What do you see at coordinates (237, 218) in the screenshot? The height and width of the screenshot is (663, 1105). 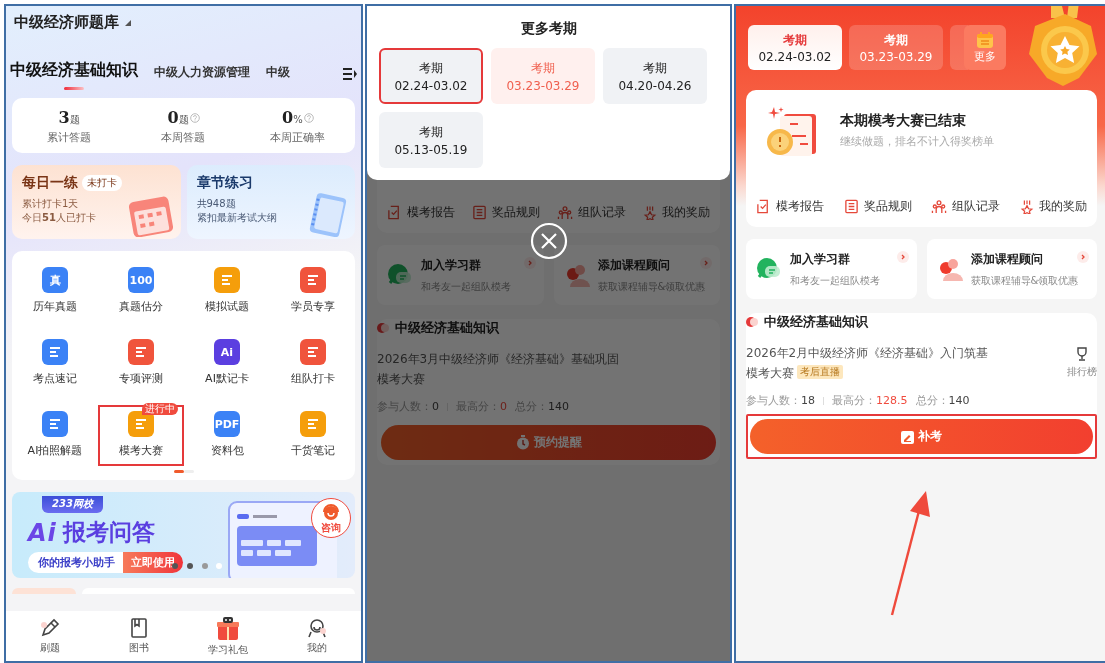 I see `card-text: 紧扣最新考试大纲` at bounding box center [237, 218].